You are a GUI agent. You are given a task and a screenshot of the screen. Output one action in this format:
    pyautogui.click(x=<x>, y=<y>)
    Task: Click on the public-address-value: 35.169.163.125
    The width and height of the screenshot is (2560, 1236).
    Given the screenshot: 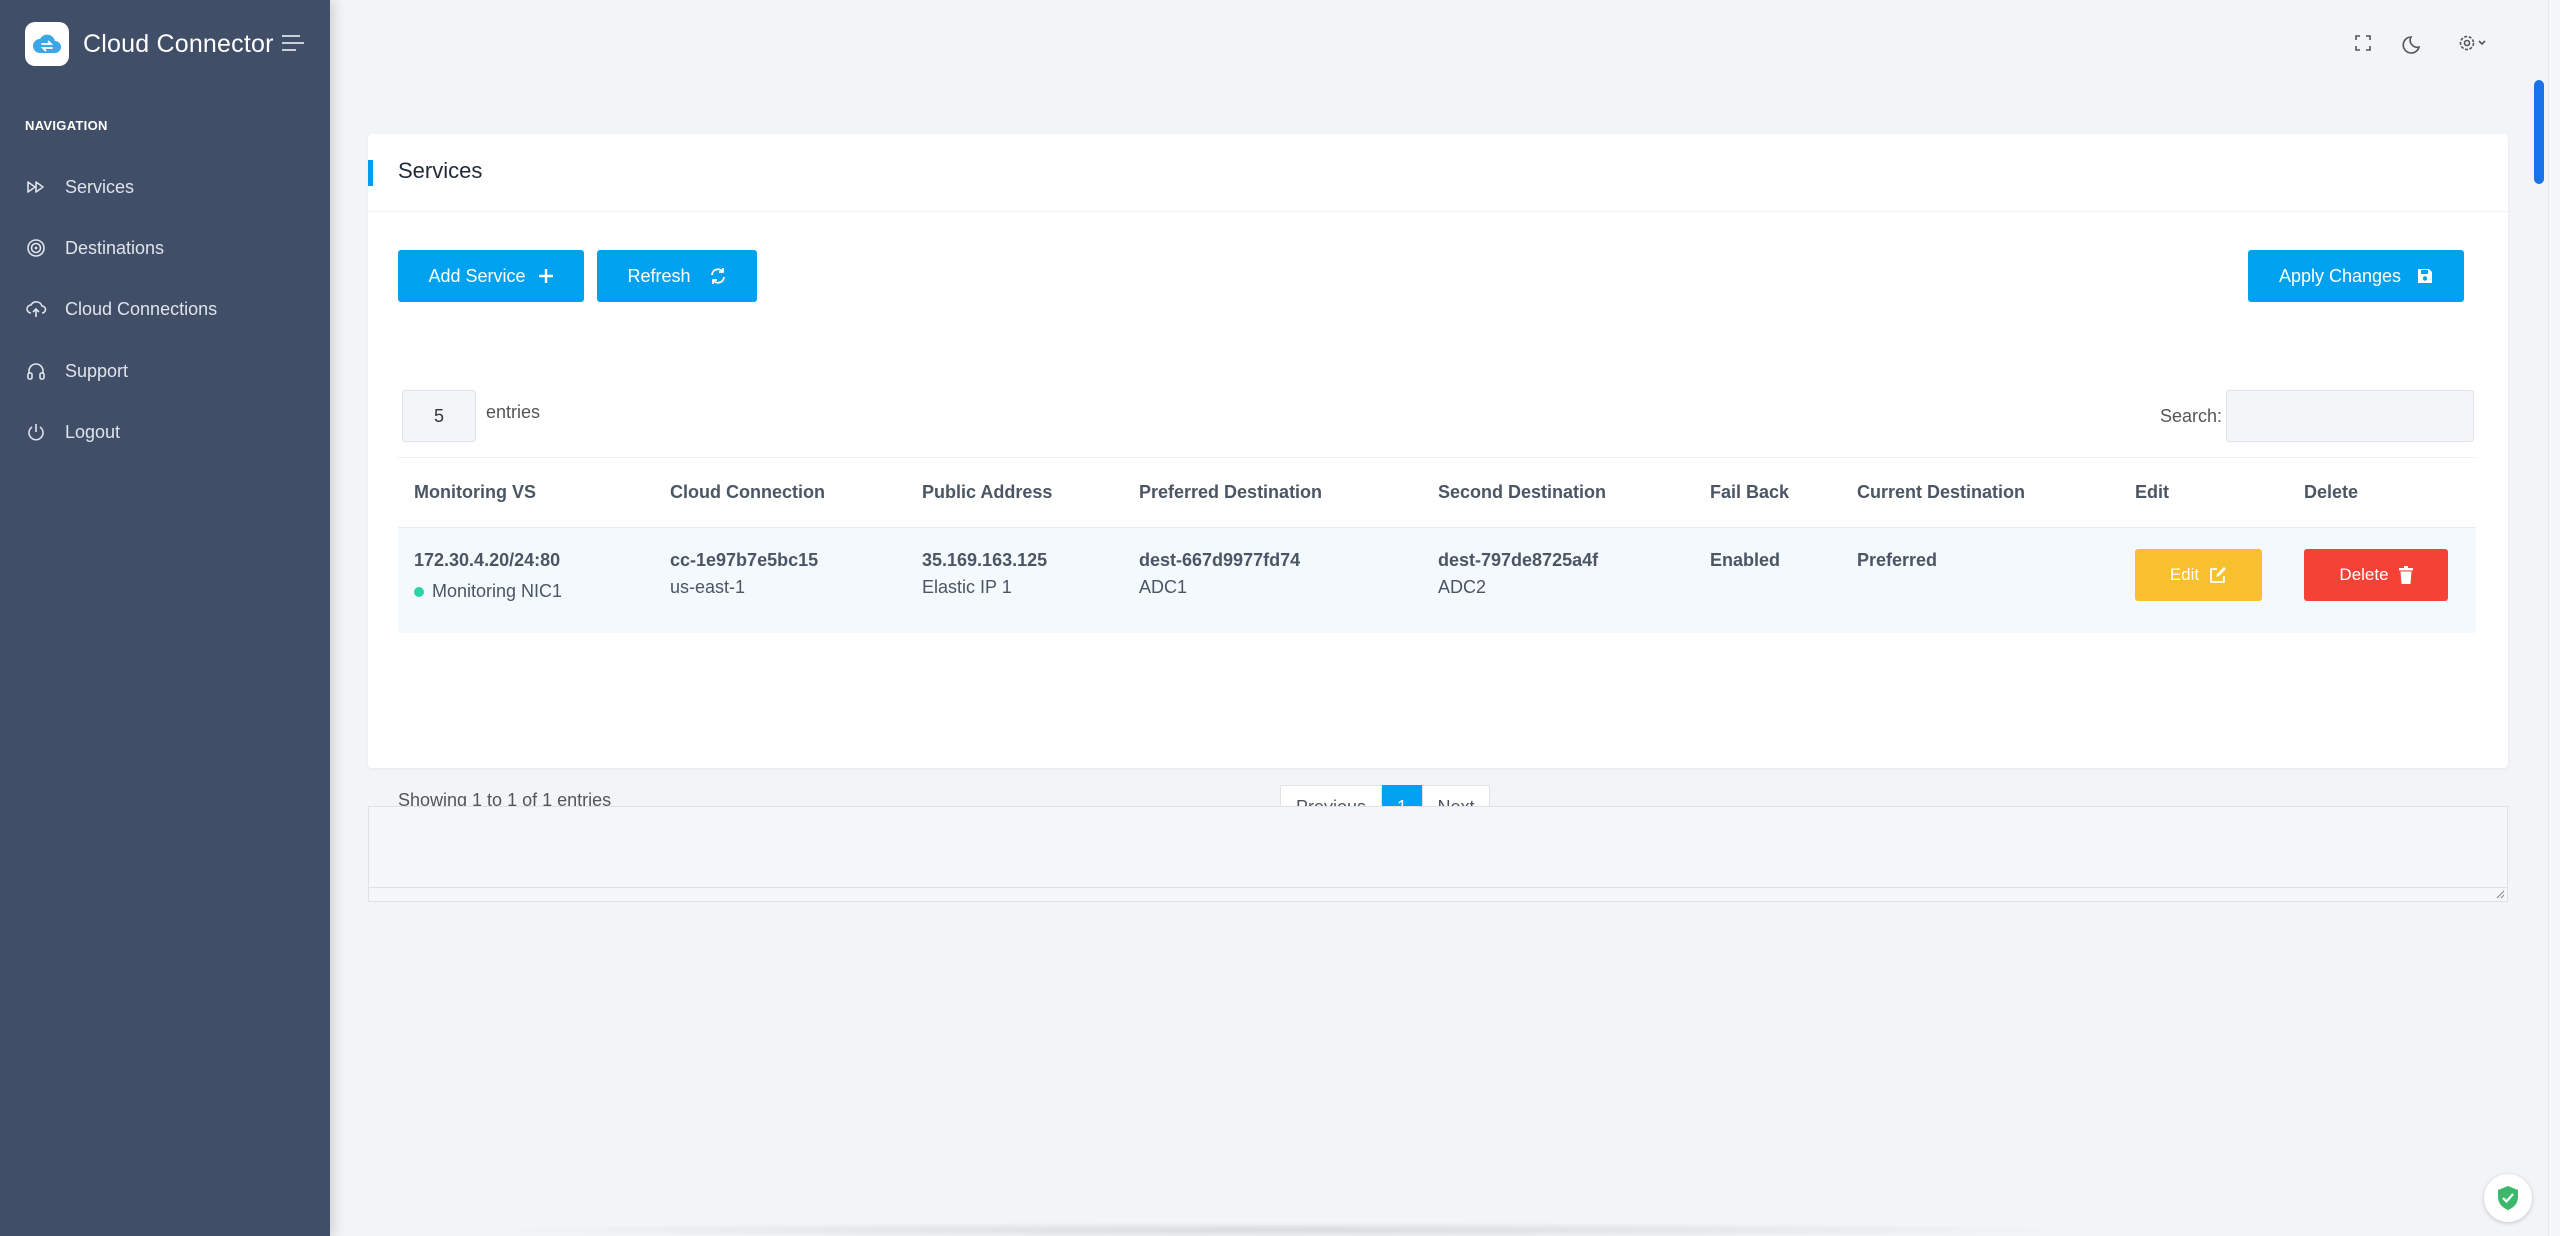 What is the action you would take?
    pyautogui.click(x=985, y=560)
    